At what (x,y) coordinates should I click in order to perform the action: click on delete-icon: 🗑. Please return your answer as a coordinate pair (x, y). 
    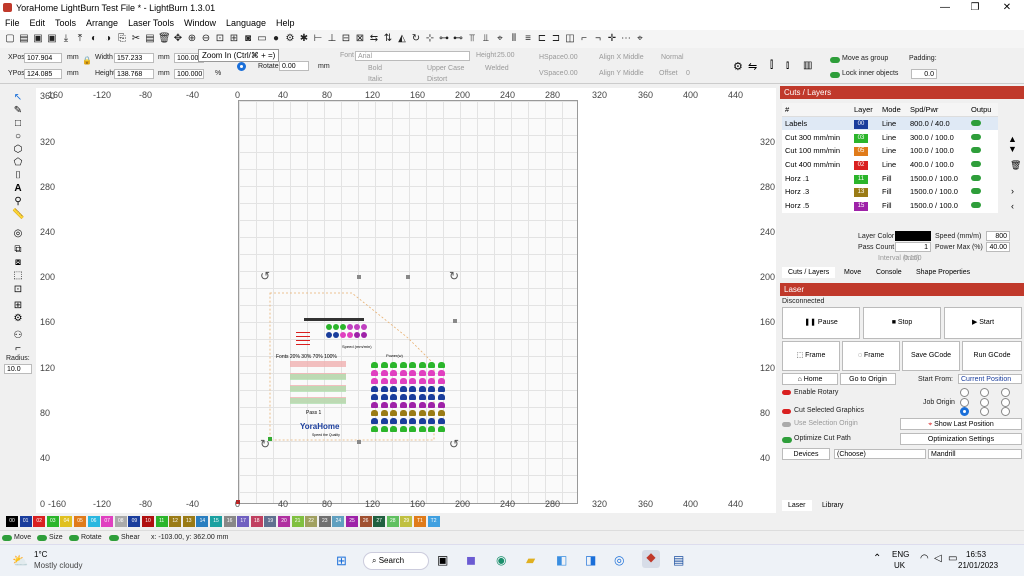
    Looking at the image, I should click on (164, 39).